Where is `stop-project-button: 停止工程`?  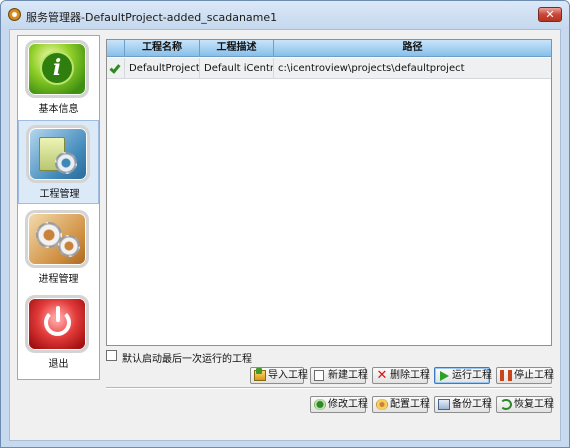 stop-project-button: 停止工程 is located at coordinates (525, 375).